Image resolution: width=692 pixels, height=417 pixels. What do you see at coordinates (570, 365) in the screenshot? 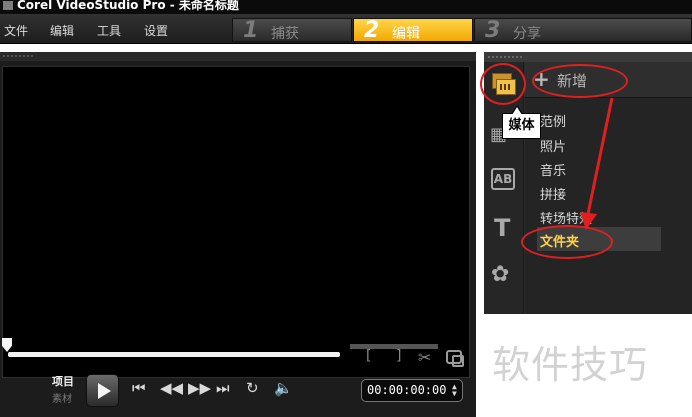
I see `watermark-text: 软件技巧` at bounding box center [570, 365].